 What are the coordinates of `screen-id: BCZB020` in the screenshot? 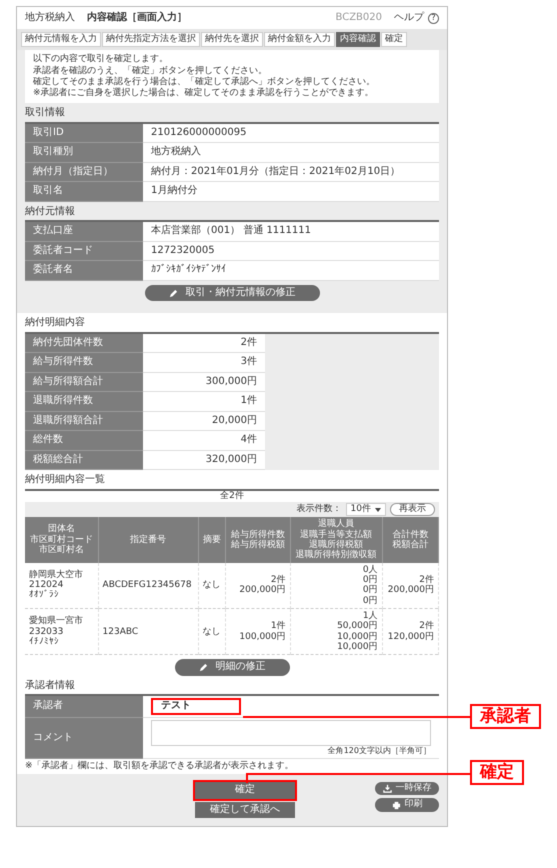 It's located at (359, 18).